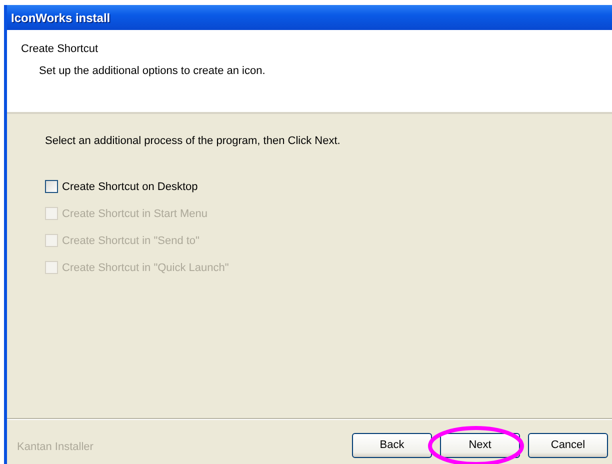 The width and height of the screenshot is (612, 464). I want to click on dialog-button: Next, so click(480, 445).